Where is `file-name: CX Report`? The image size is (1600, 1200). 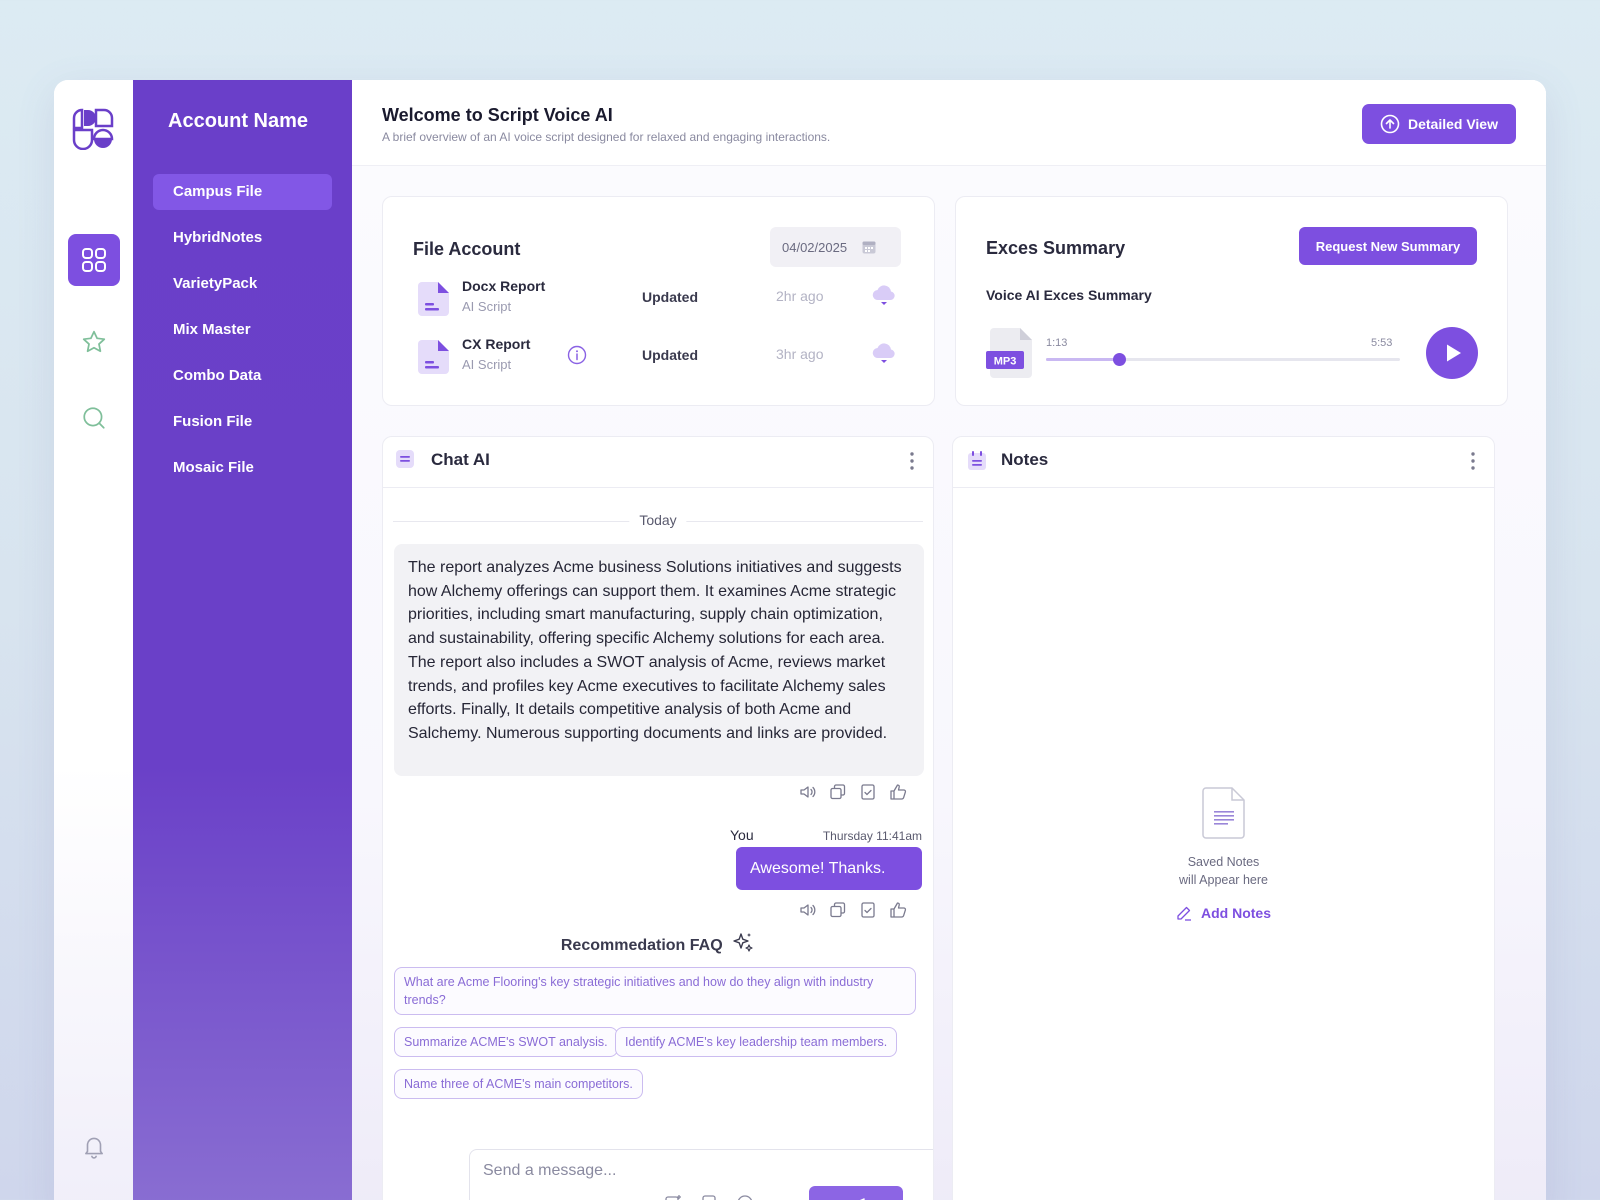
file-name: CX Report is located at coordinates (496, 344).